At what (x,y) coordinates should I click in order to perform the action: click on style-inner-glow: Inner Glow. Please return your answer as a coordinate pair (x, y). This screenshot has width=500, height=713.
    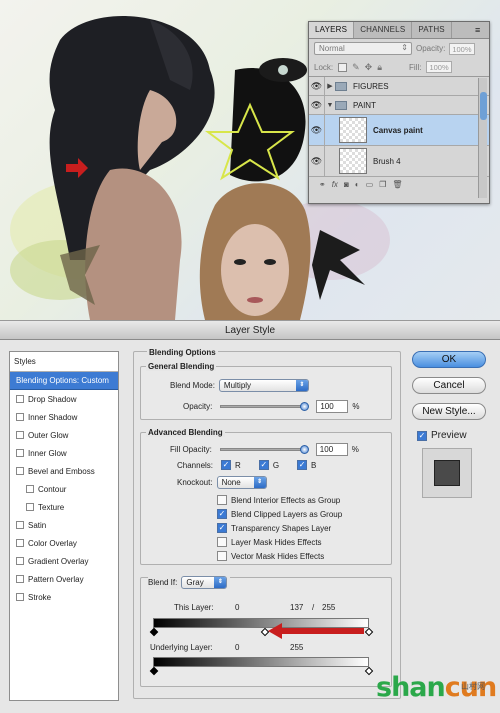
    Looking at the image, I should click on (64, 453).